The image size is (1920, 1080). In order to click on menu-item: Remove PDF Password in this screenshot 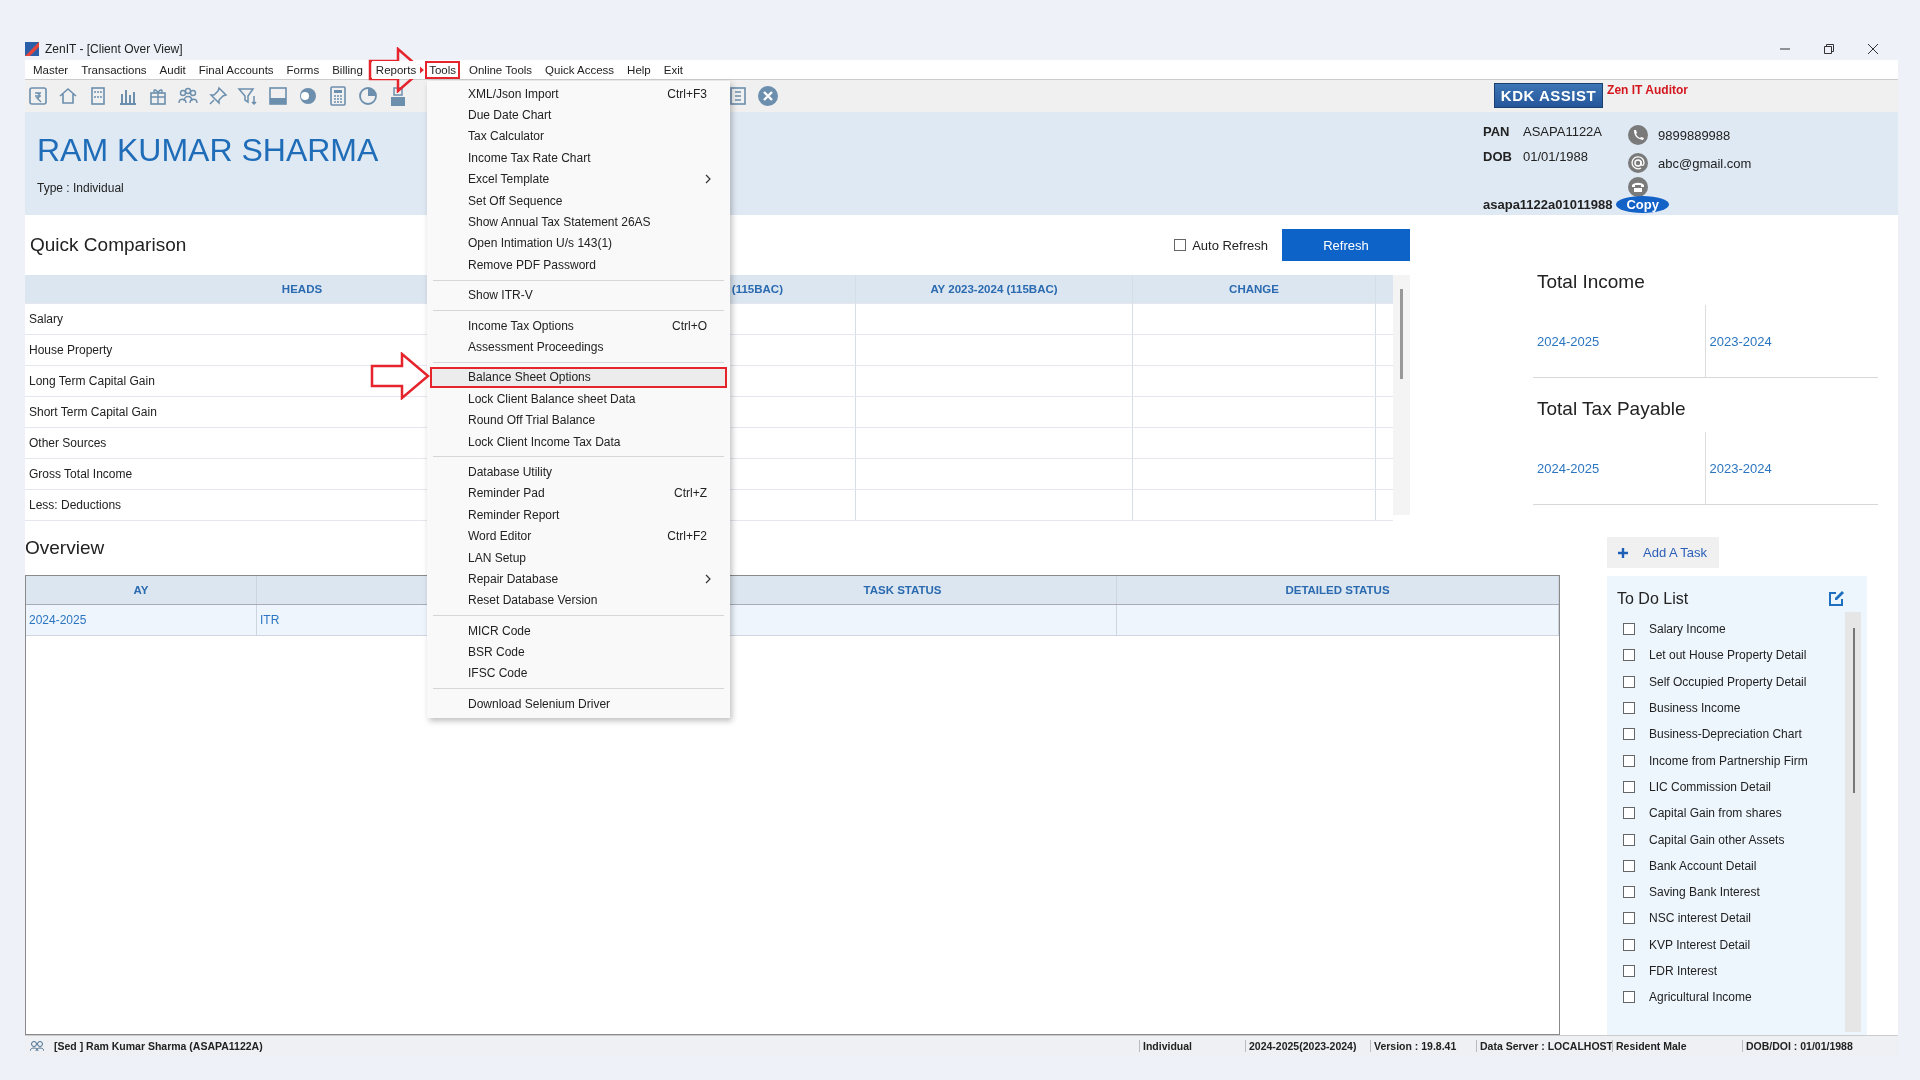, I will do `click(578, 265)`.